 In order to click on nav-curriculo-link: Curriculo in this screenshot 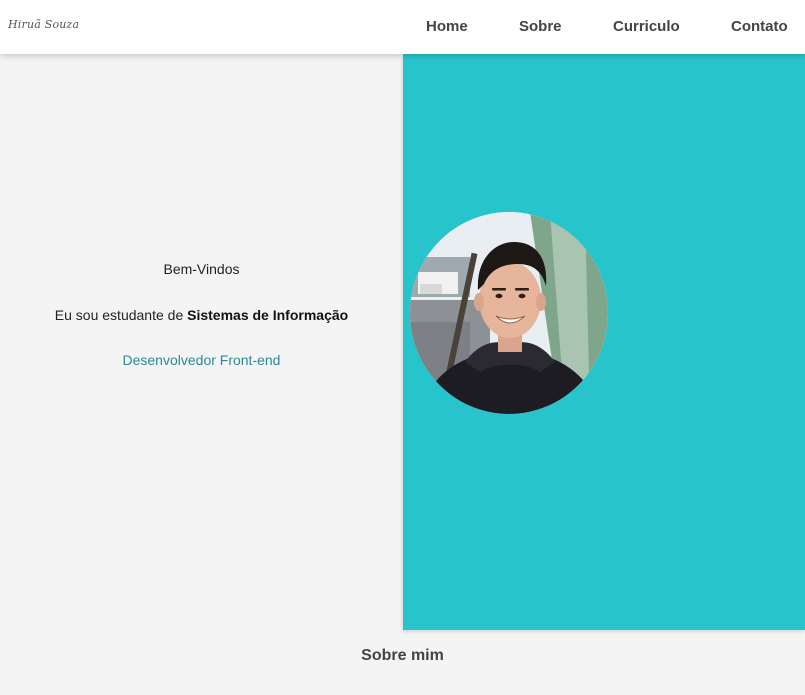, I will do `click(646, 26)`.